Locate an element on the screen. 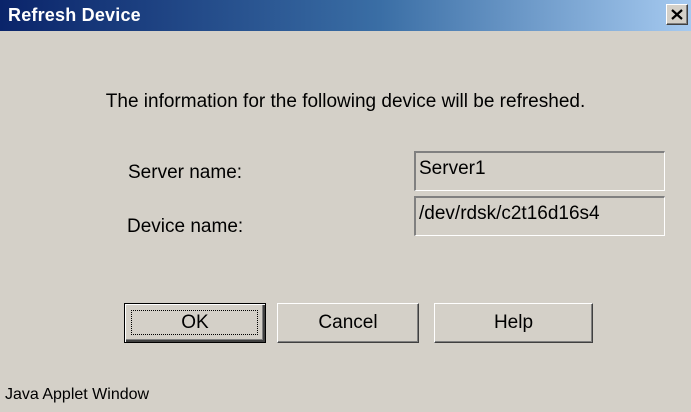  device-name-label: Device name: is located at coordinates (185, 226).